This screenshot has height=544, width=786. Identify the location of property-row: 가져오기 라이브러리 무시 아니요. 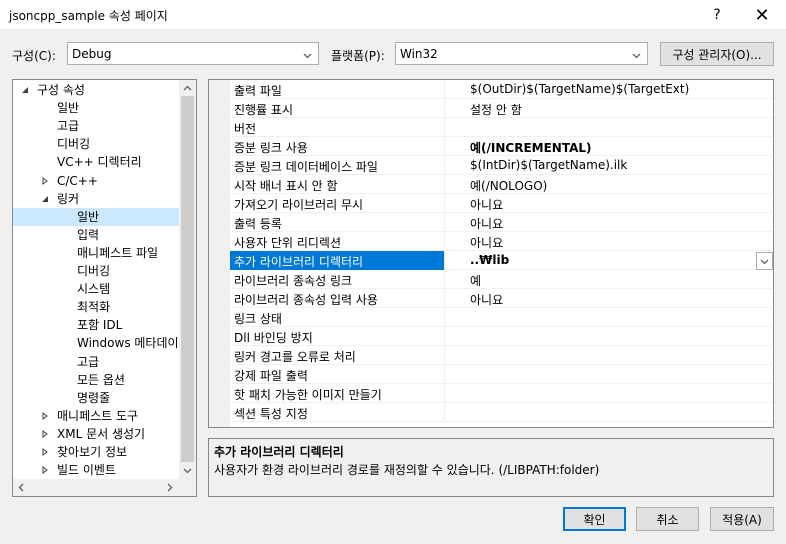
(501, 203).